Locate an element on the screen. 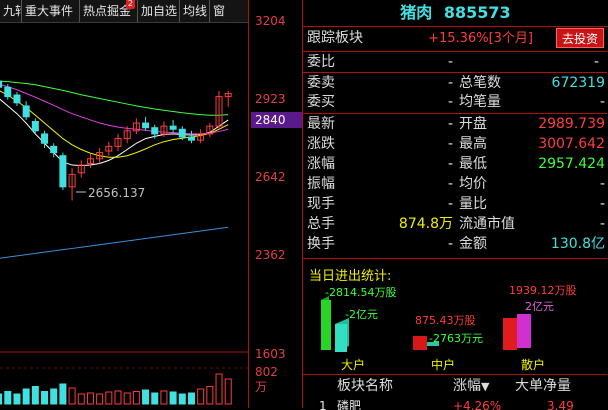 The image size is (608, 410). cur-label: 现手 is located at coordinates (321, 204).